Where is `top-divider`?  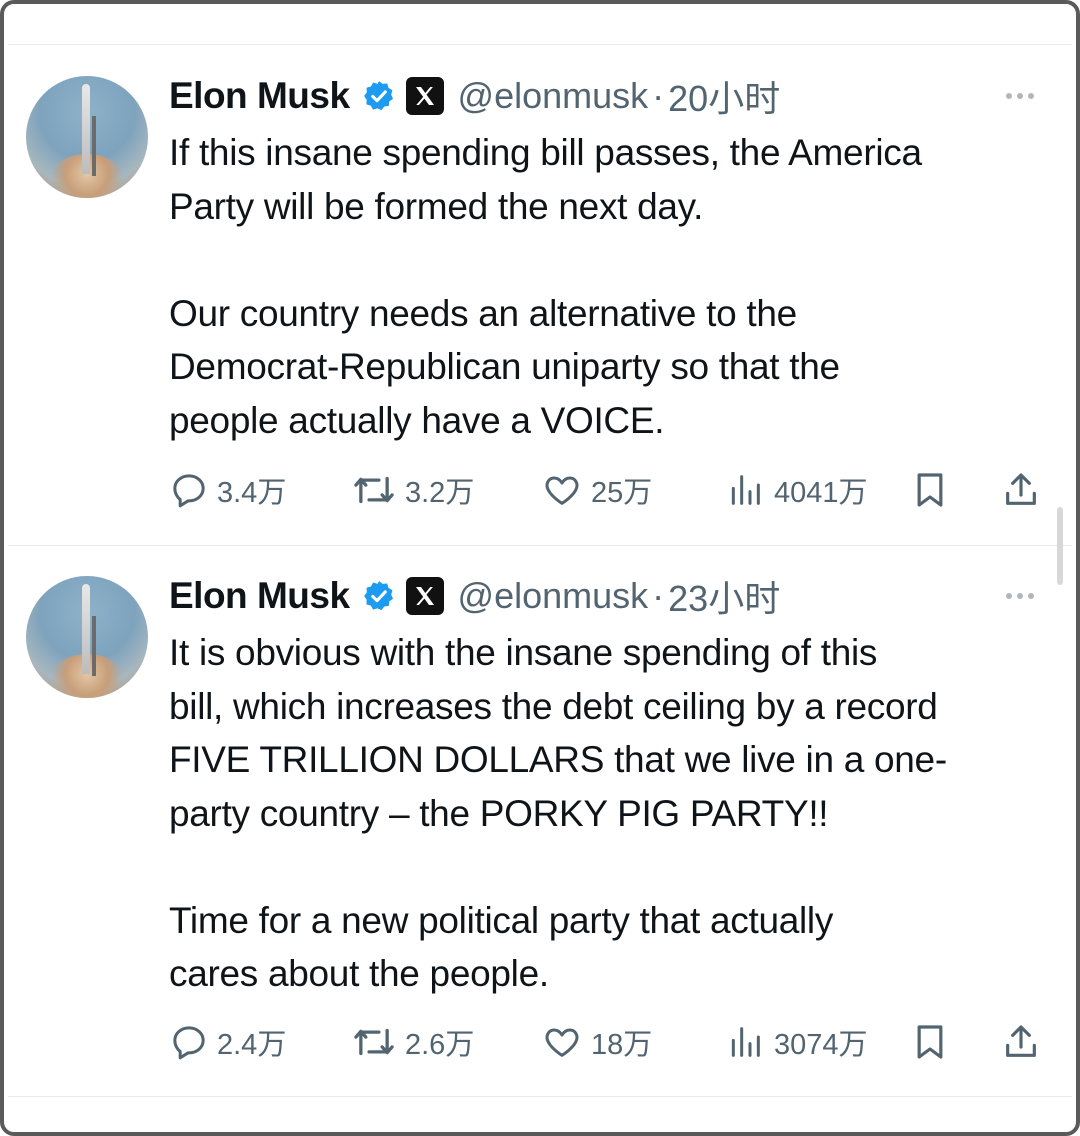
top-divider is located at coordinates (540, 44).